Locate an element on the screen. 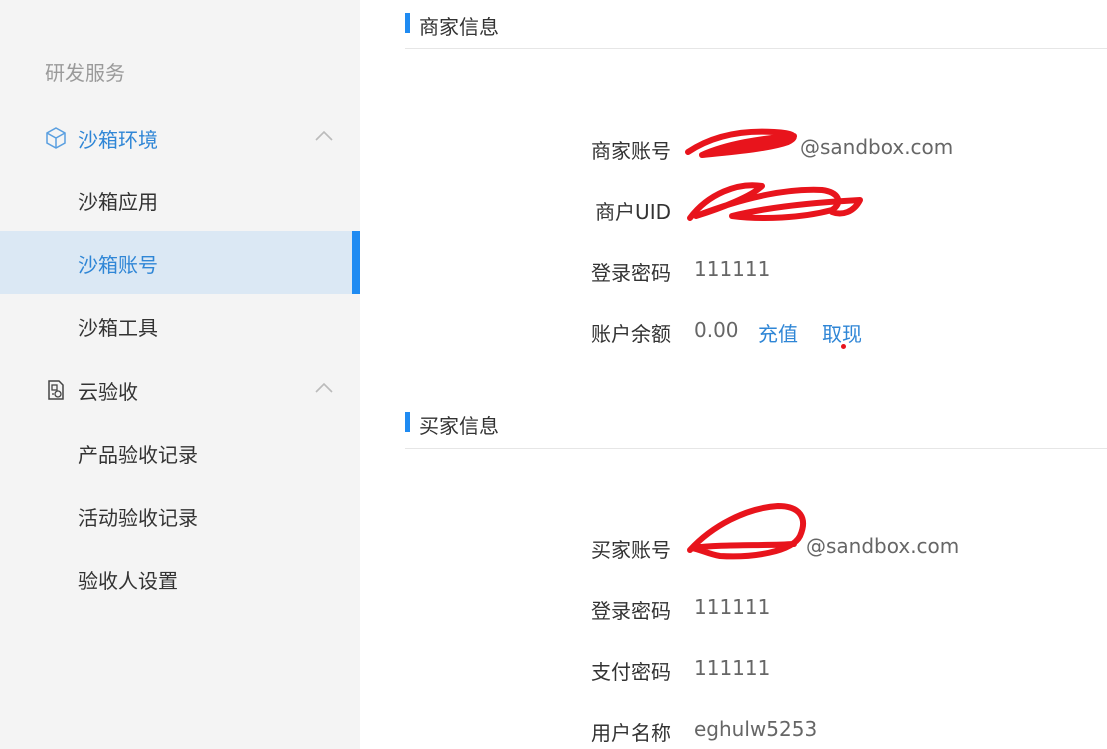 The height and width of the screenshot is (749, 1107). sidebar-item-label: 验收人设置 is located at coordinates (128, 581).